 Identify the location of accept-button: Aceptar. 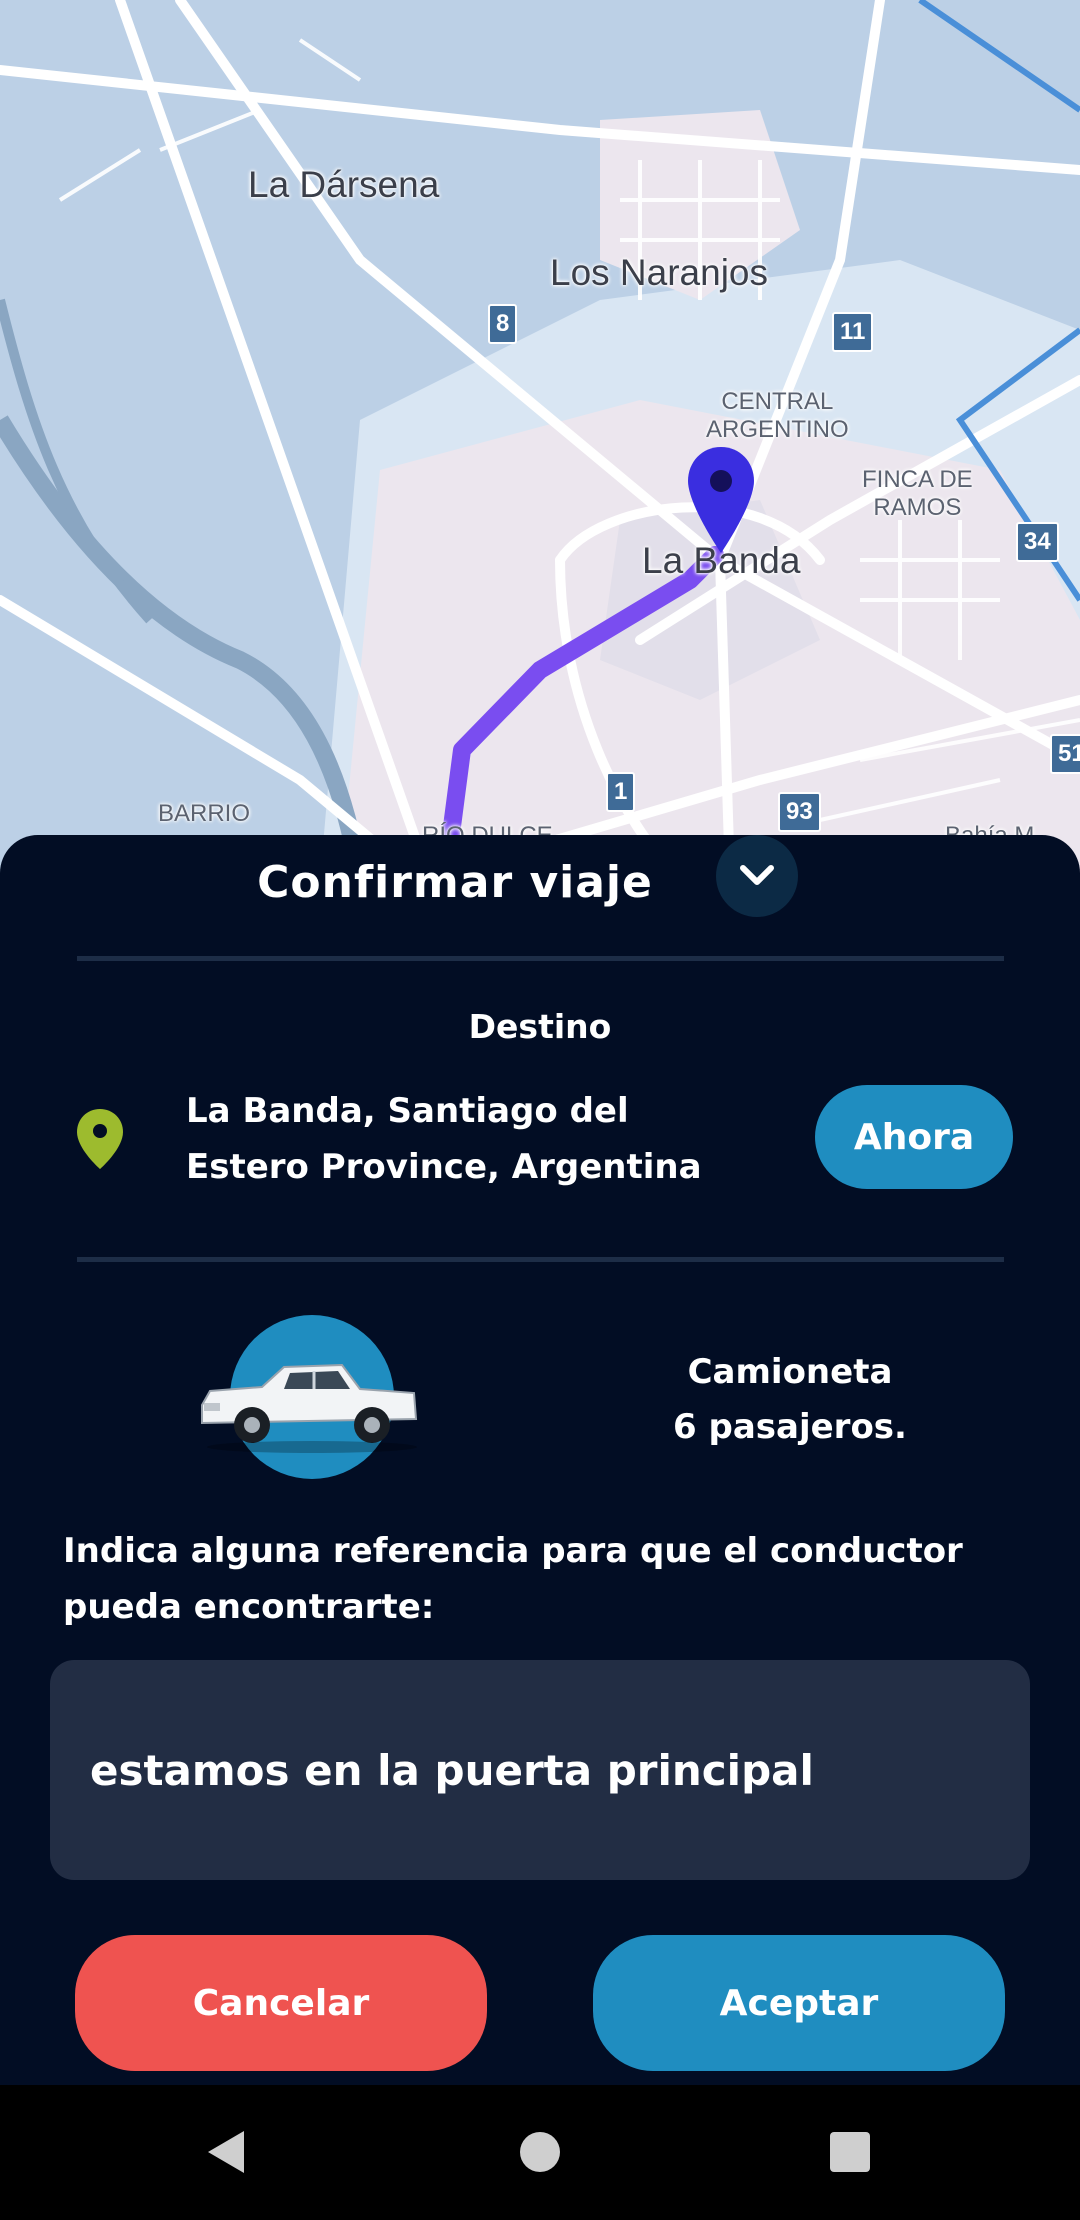
(799, 2003).